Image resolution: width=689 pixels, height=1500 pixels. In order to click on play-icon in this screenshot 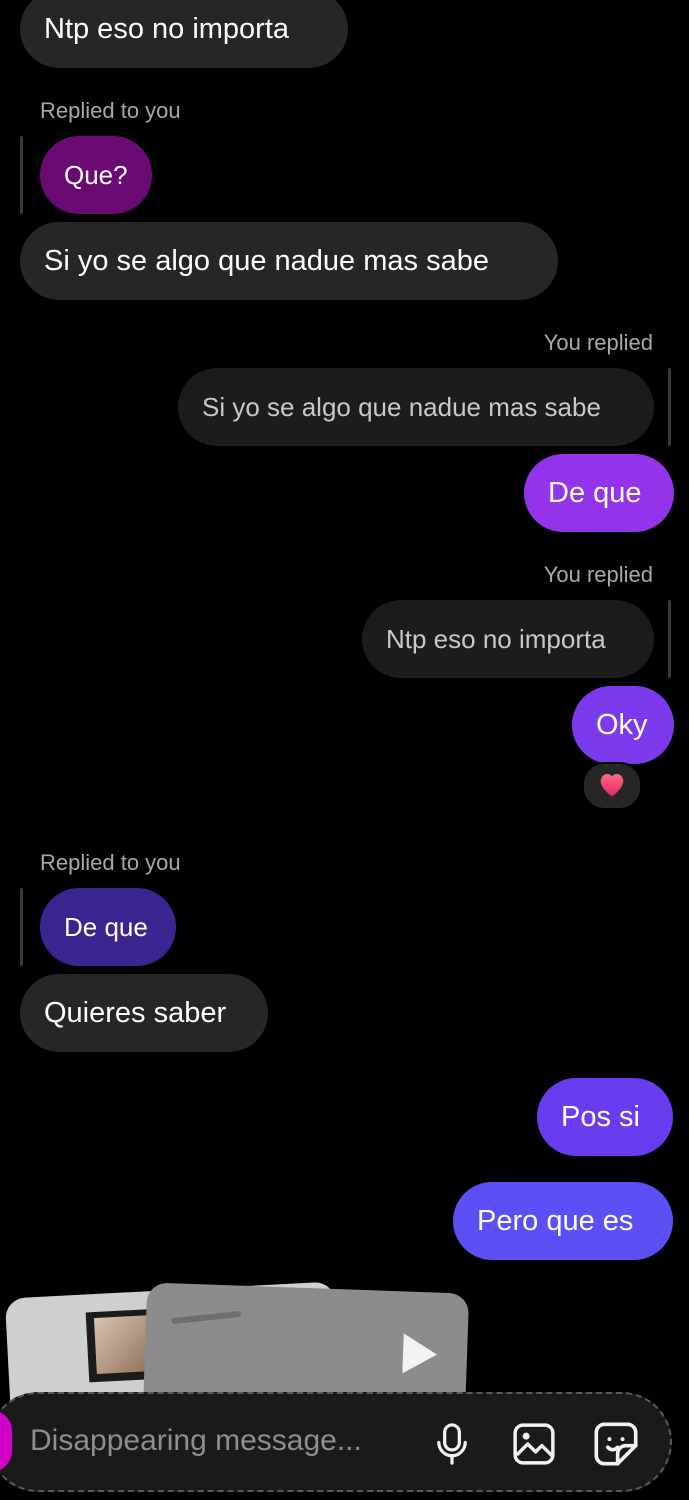, I will do `click(419, 1353)`.